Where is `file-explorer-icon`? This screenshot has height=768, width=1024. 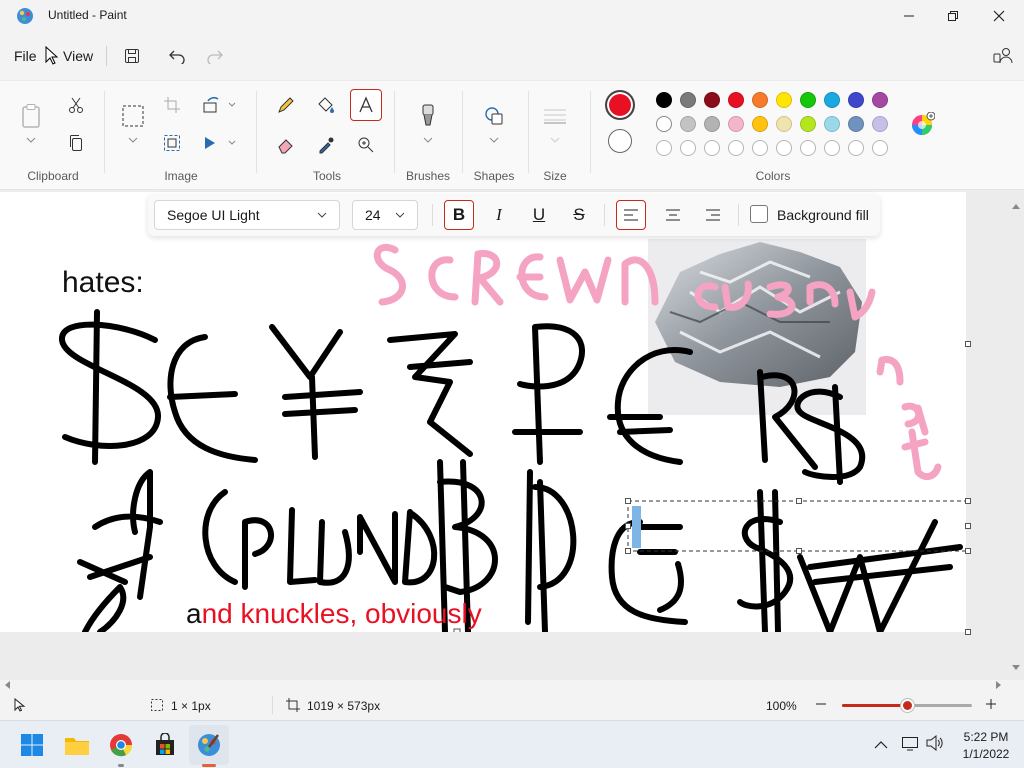
file-explorer-icon is located at coordinates (77, 745).